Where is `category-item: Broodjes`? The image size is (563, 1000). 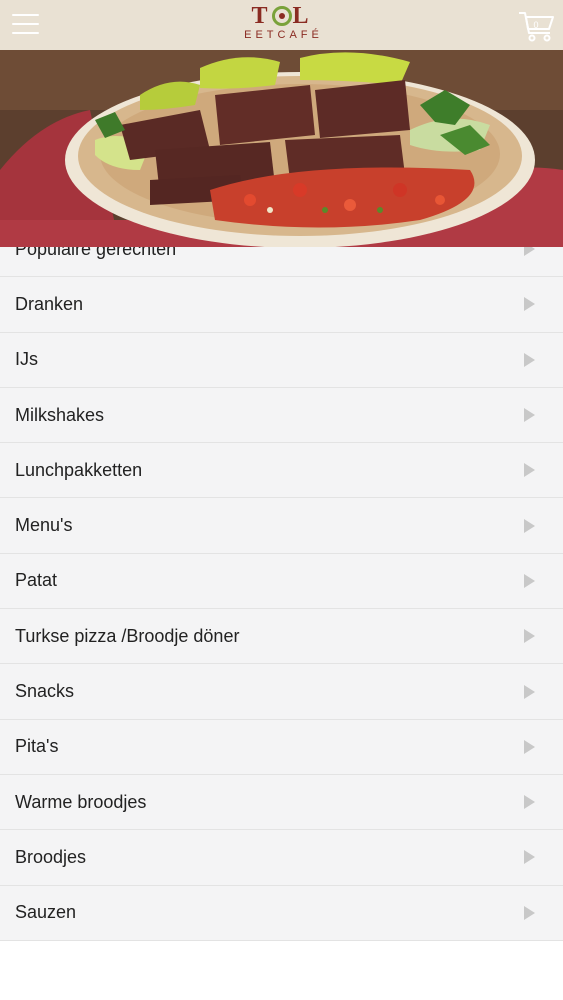
category-item: Broodjes is located at coordinates (281, 858).